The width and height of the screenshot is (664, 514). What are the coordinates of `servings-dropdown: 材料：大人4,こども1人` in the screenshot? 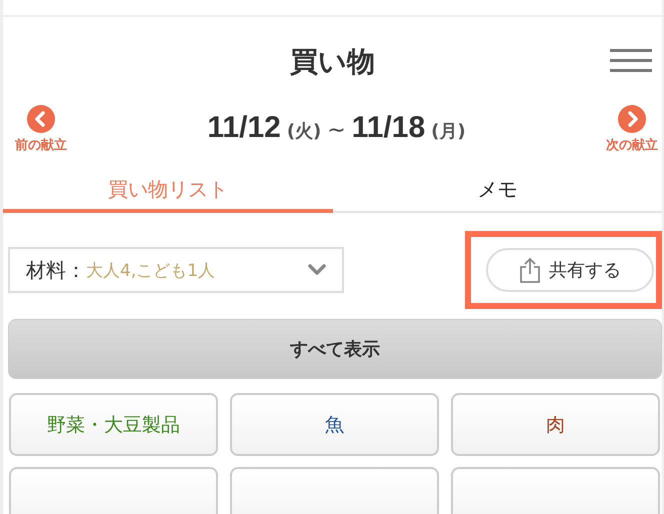 It's located at (176, 270).